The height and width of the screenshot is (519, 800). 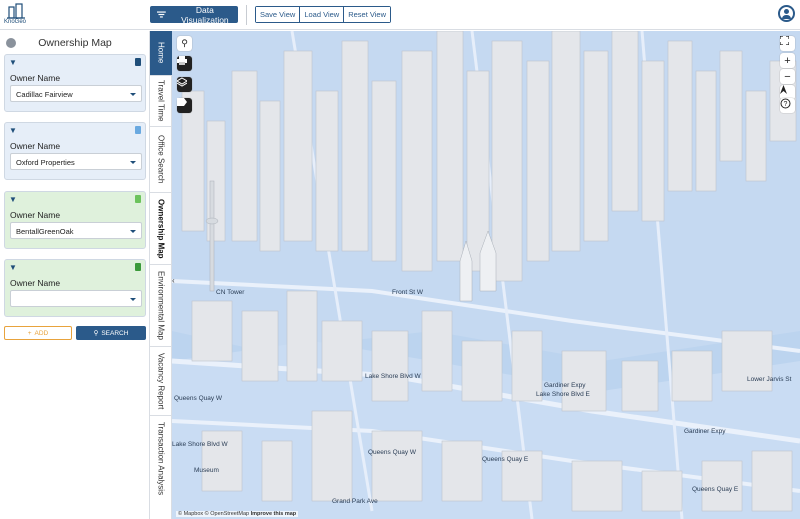 I want to click on plus-icon: +, so click(x=29, y=333).